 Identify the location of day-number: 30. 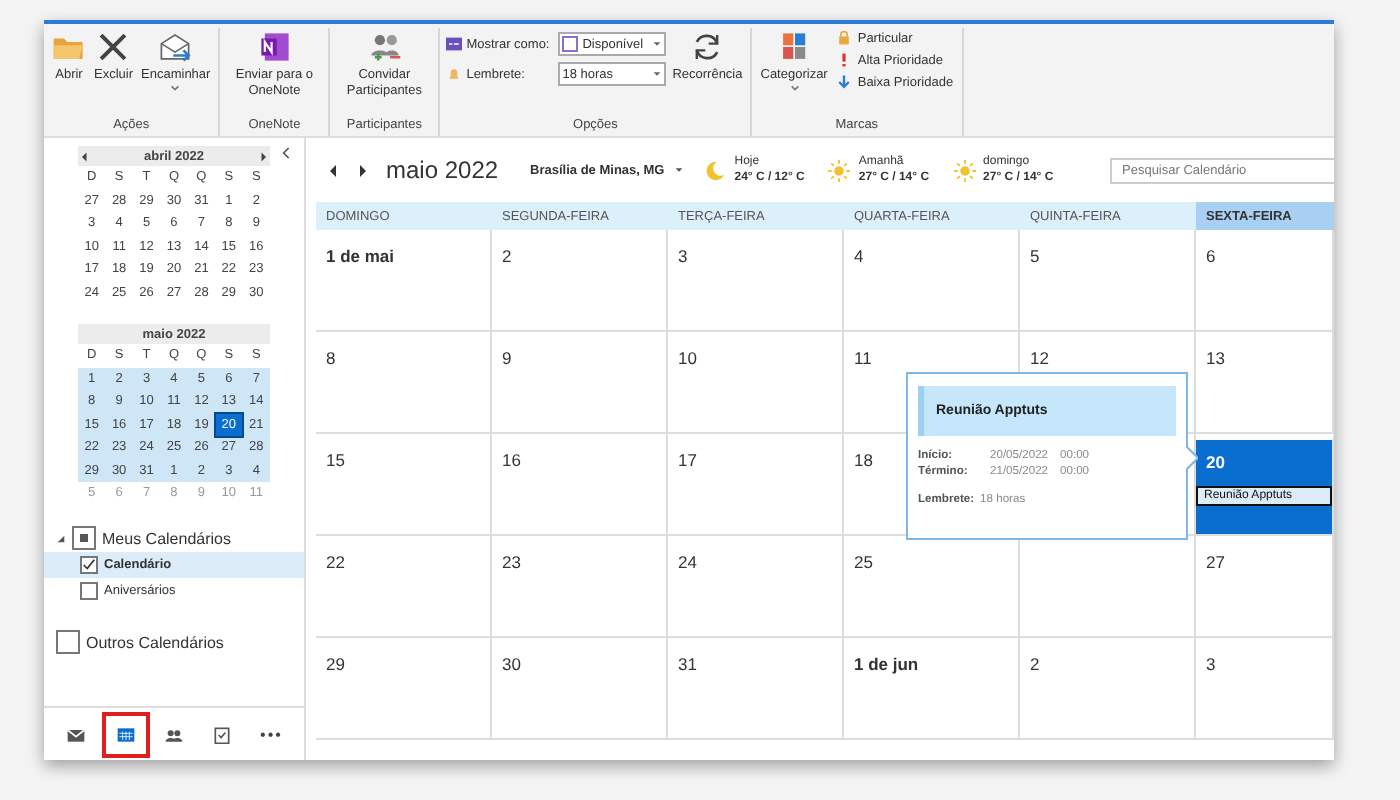
(511, 664).